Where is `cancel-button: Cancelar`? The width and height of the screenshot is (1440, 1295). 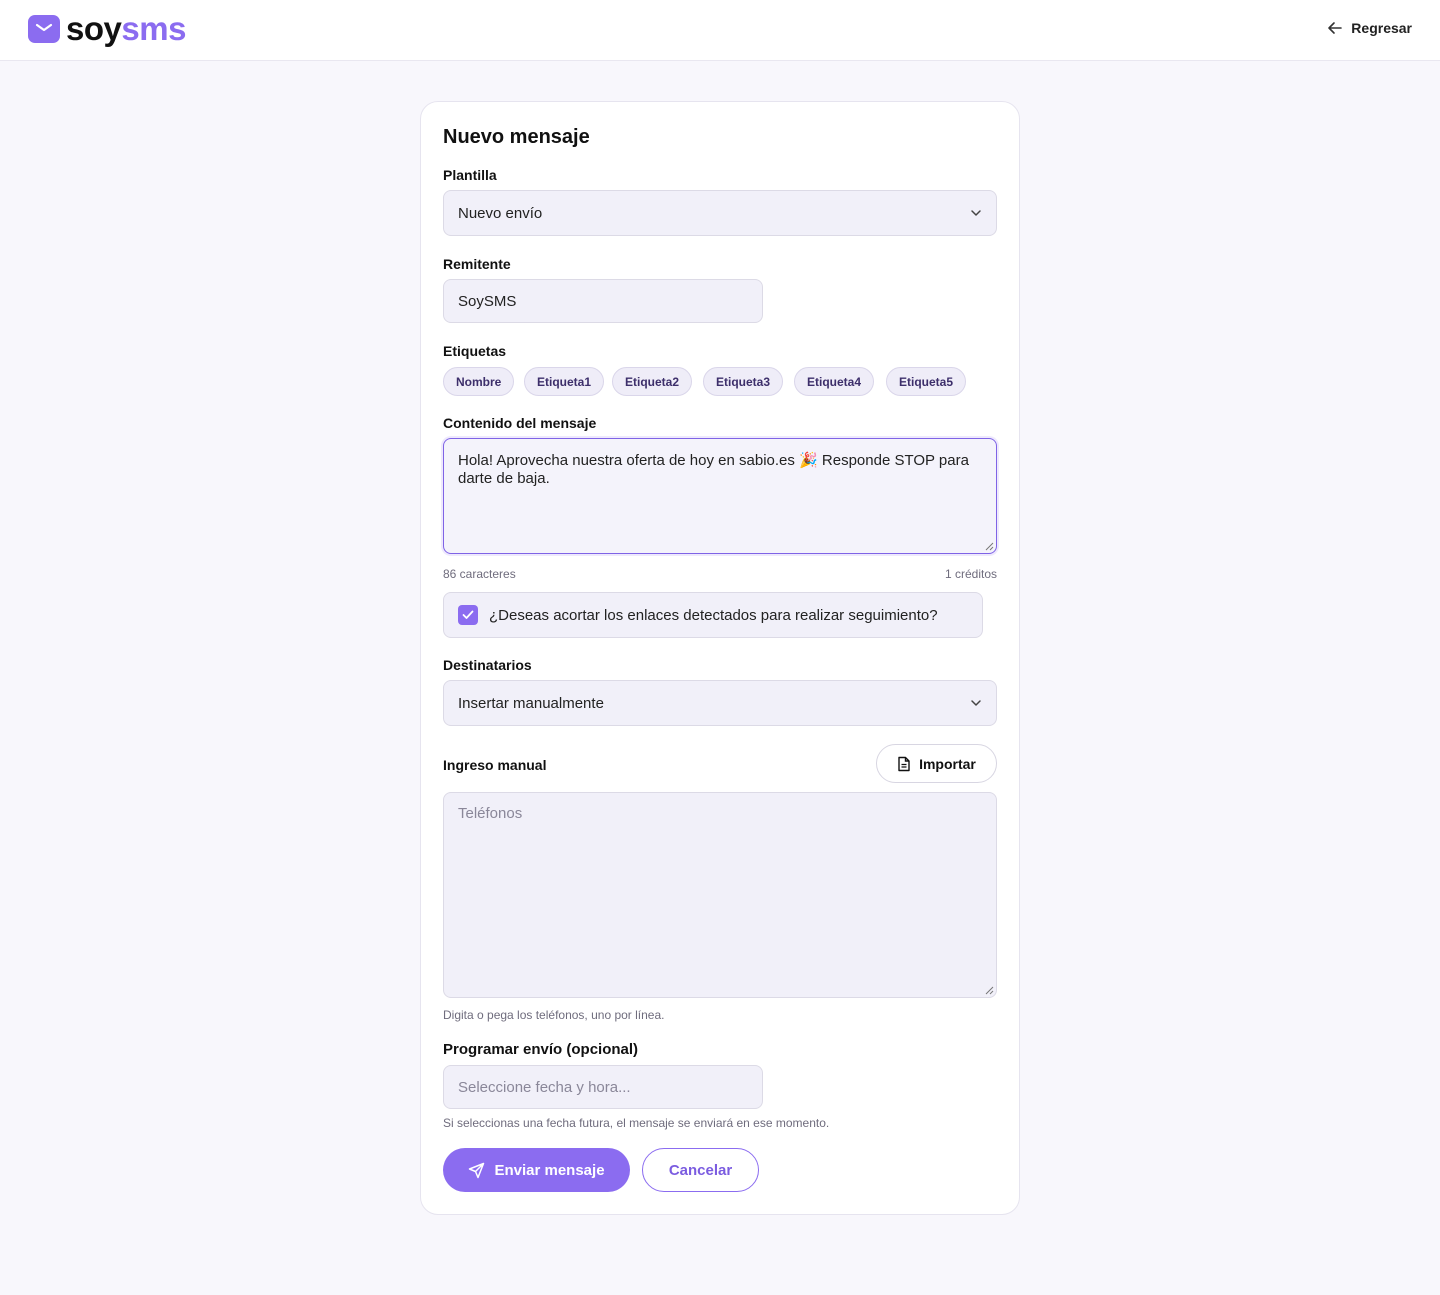 cancel-button: Cancelar is located at coordinates (700, 1170).